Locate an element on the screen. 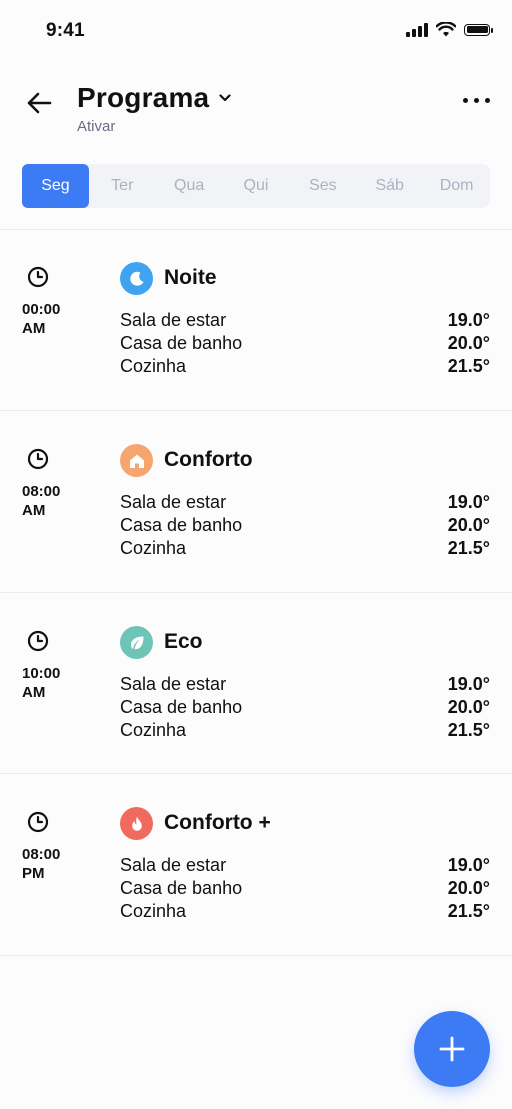 The width and height of the screenshot is (512, 1109). mode-name: Noite is located at coordinates (190, 277).